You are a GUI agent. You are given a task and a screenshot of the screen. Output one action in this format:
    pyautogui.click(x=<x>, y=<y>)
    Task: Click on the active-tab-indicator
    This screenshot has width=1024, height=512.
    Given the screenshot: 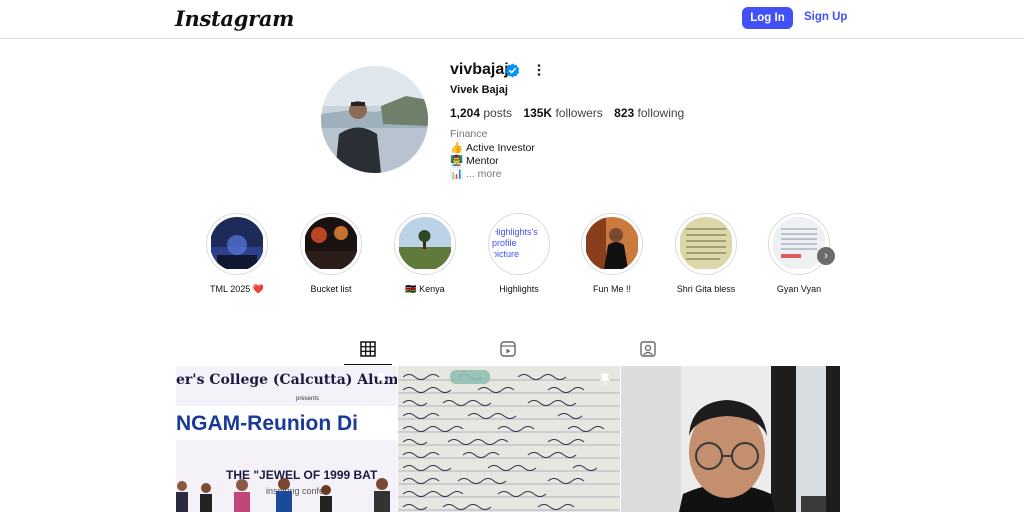 What is the action you would take?
    pyautogui.click(x=368, y=364)
    